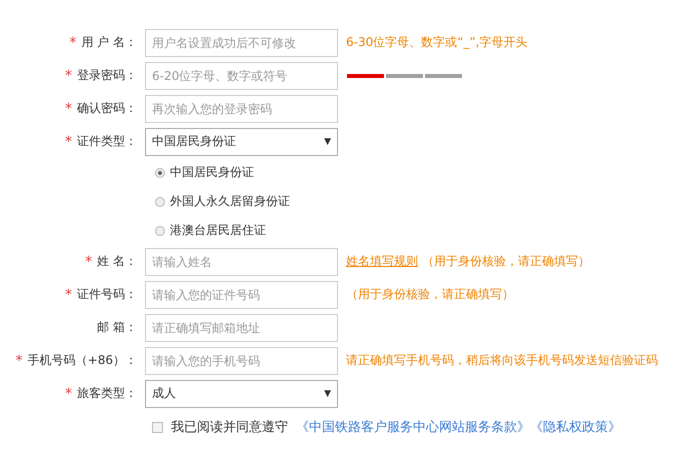 The height and width of the screenshot is (460, 692). Describe the element at coordinates (241, 294) in the screenshot. I see `input-field: 请输入您的证件号码` at that location.